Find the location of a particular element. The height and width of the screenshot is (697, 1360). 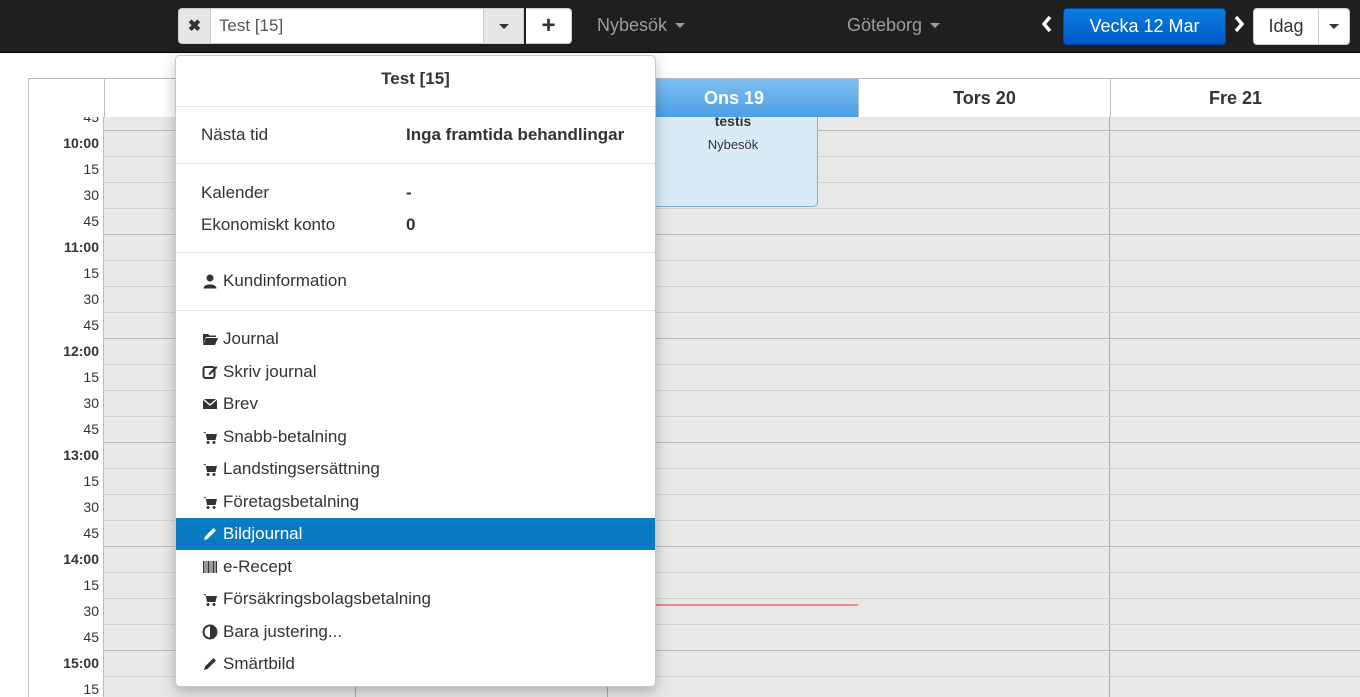

menu-item-kundinformation: Kundinformation is located at coordinates (415, 281).